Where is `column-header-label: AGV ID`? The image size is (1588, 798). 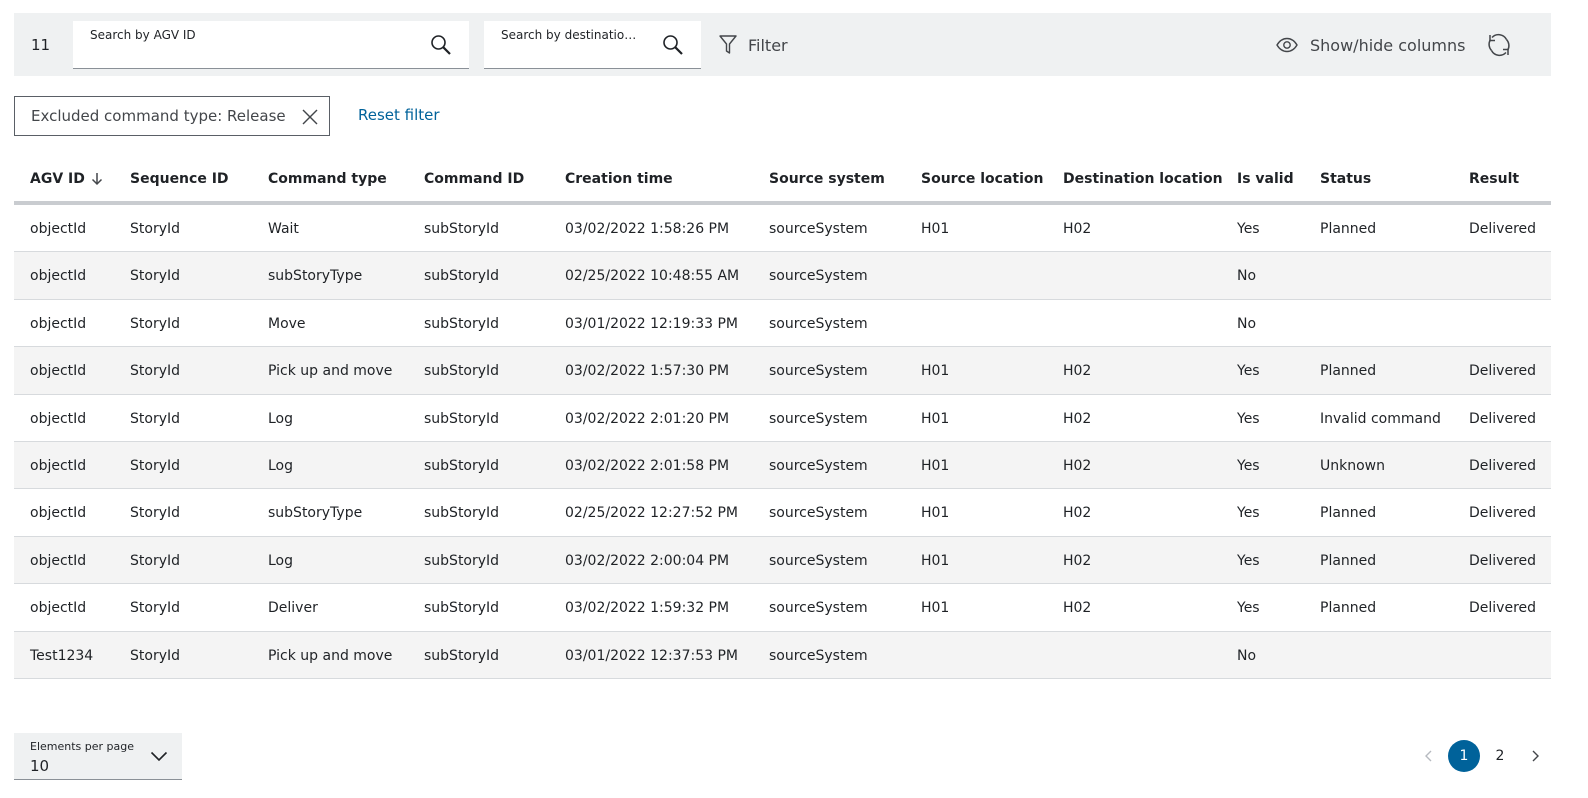
column-header-label: AGV ID is located at coordinates (57, 179).